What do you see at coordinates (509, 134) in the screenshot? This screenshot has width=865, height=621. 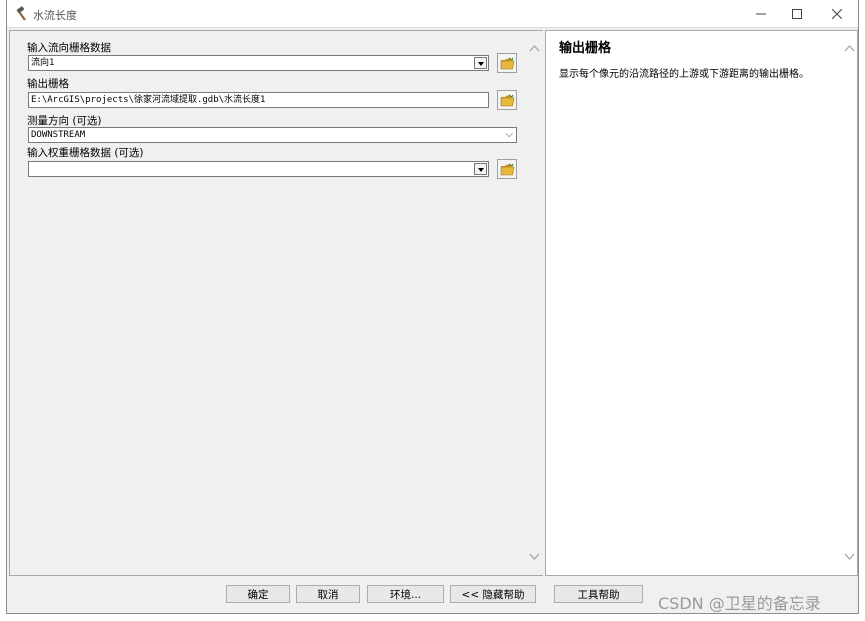 I see `chevron-down-icon: ⌵` at bounding box center [509, 134].